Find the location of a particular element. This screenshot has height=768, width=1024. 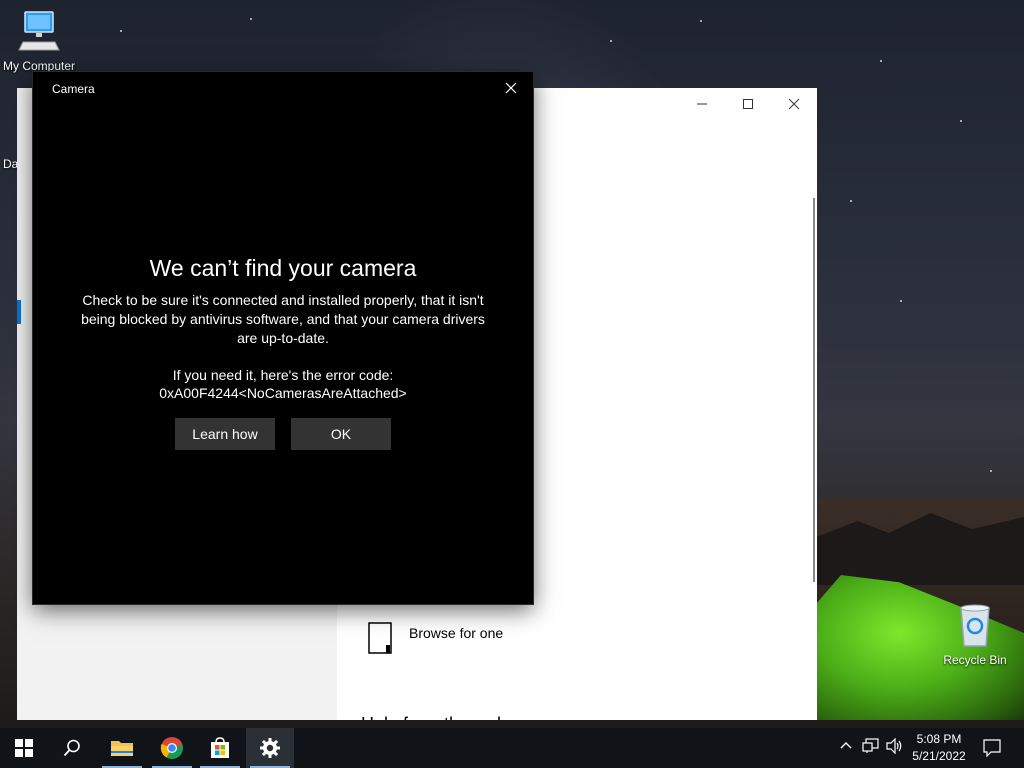

network-icon is located at coordinates (870, 745).